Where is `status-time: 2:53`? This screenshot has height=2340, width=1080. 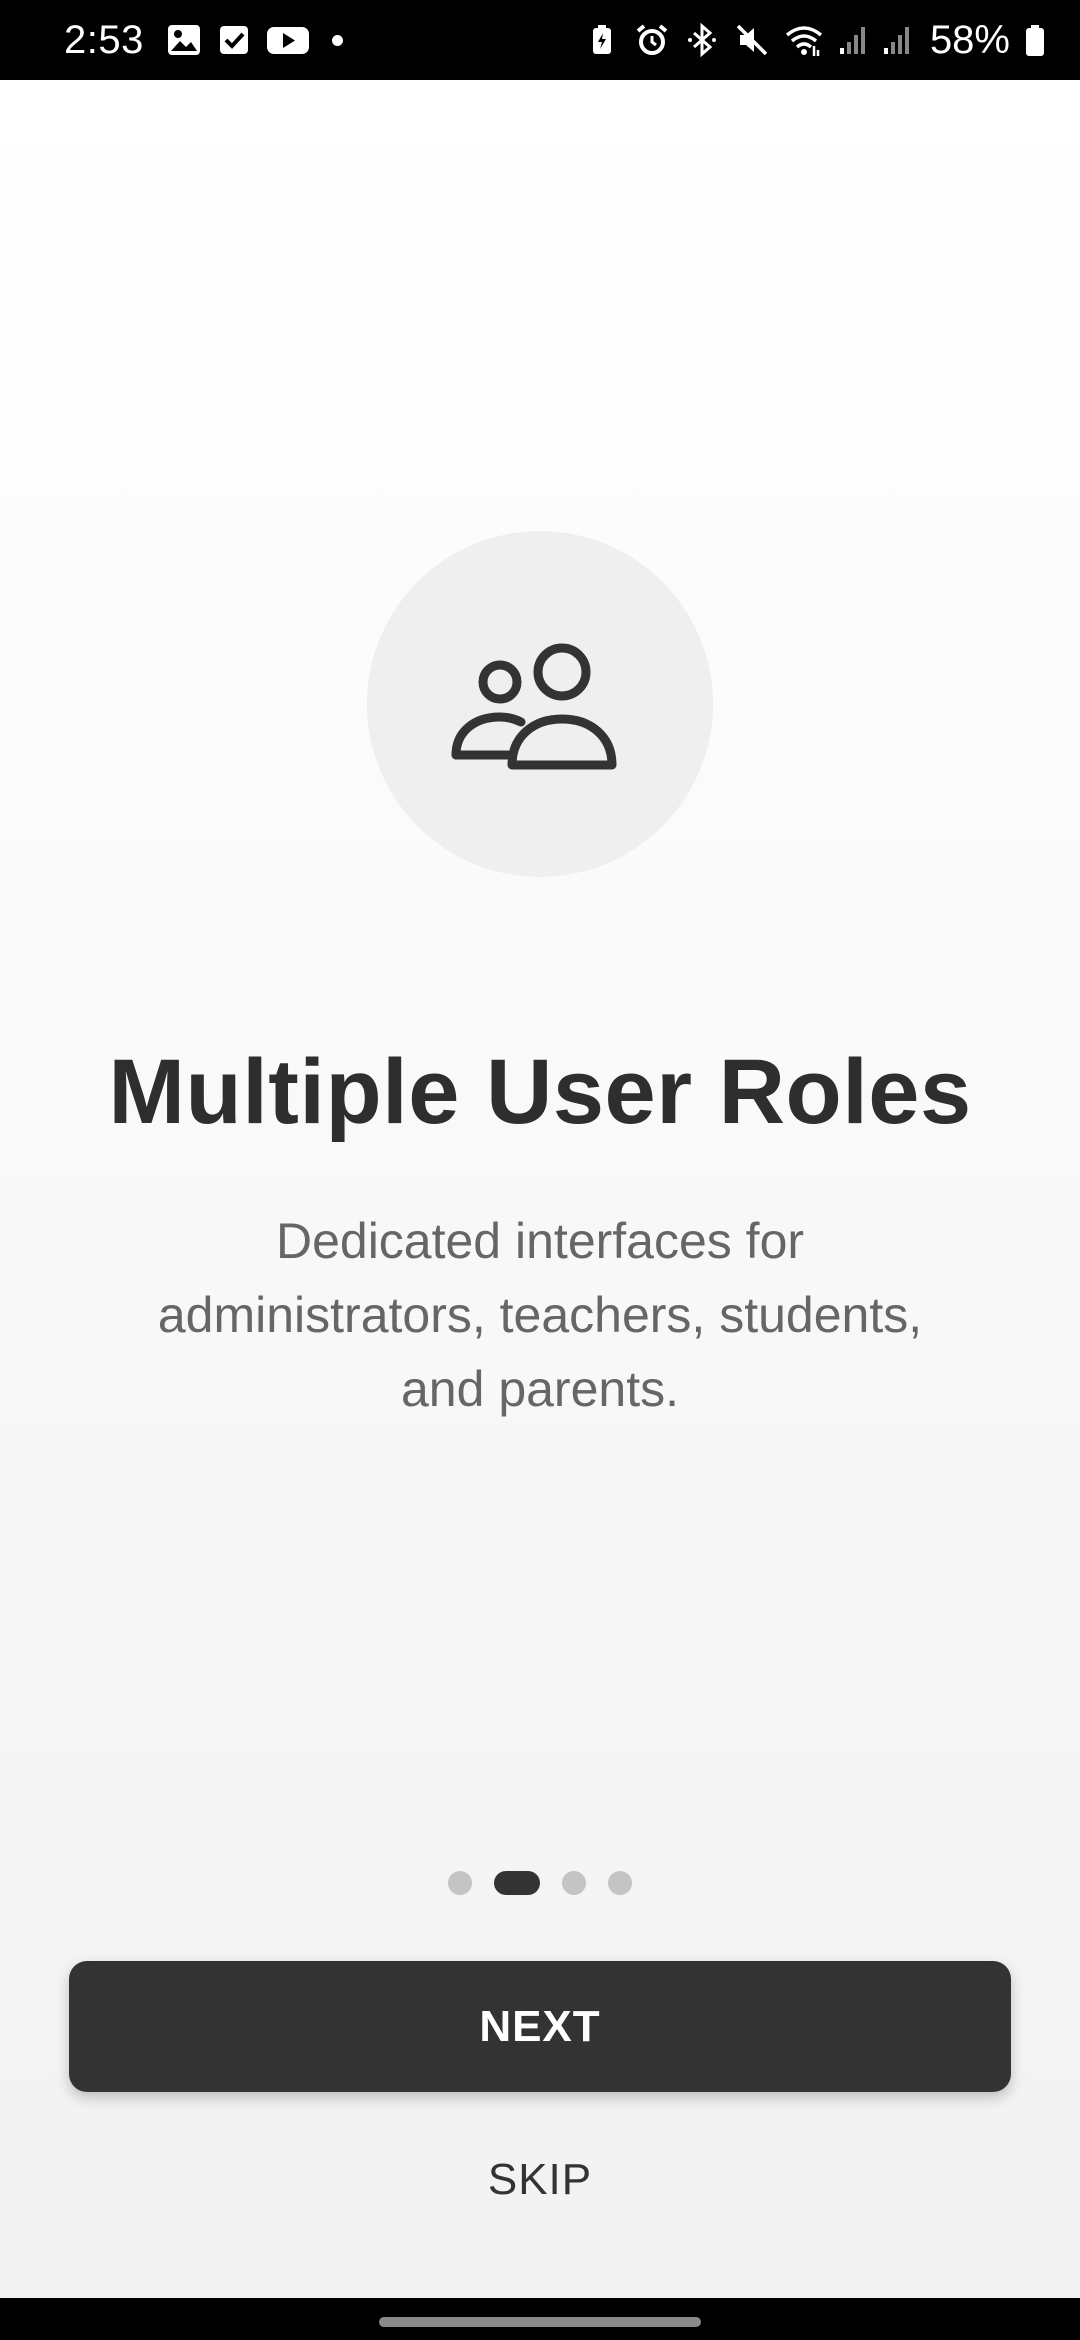 status-time: 2:53 is located at coordinates (104, 39).